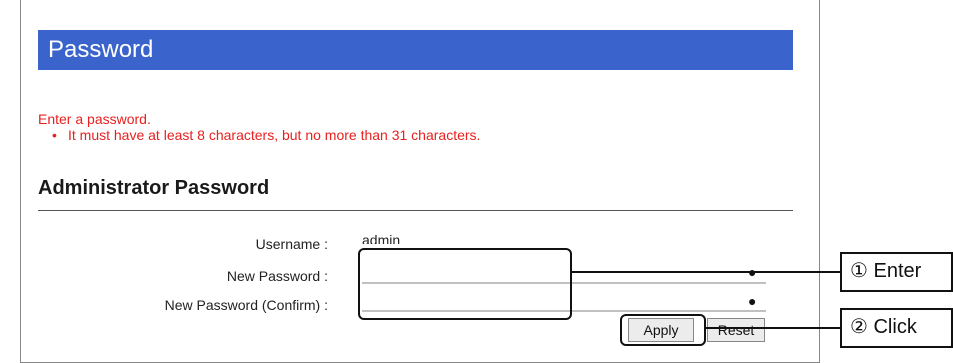 This screenshot has height=363, width=953. I want to click on section-title: Administrator Password, so click(154, 188).